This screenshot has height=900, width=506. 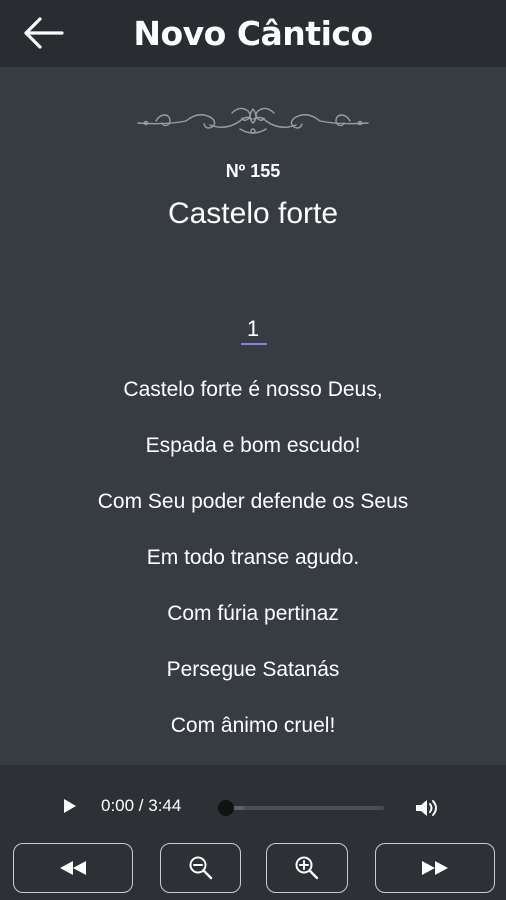 What do you see at coordinates (253, 213) in the screenshot?
I see `hymn-title: Castelo forte` at bounding box center [253, 213].